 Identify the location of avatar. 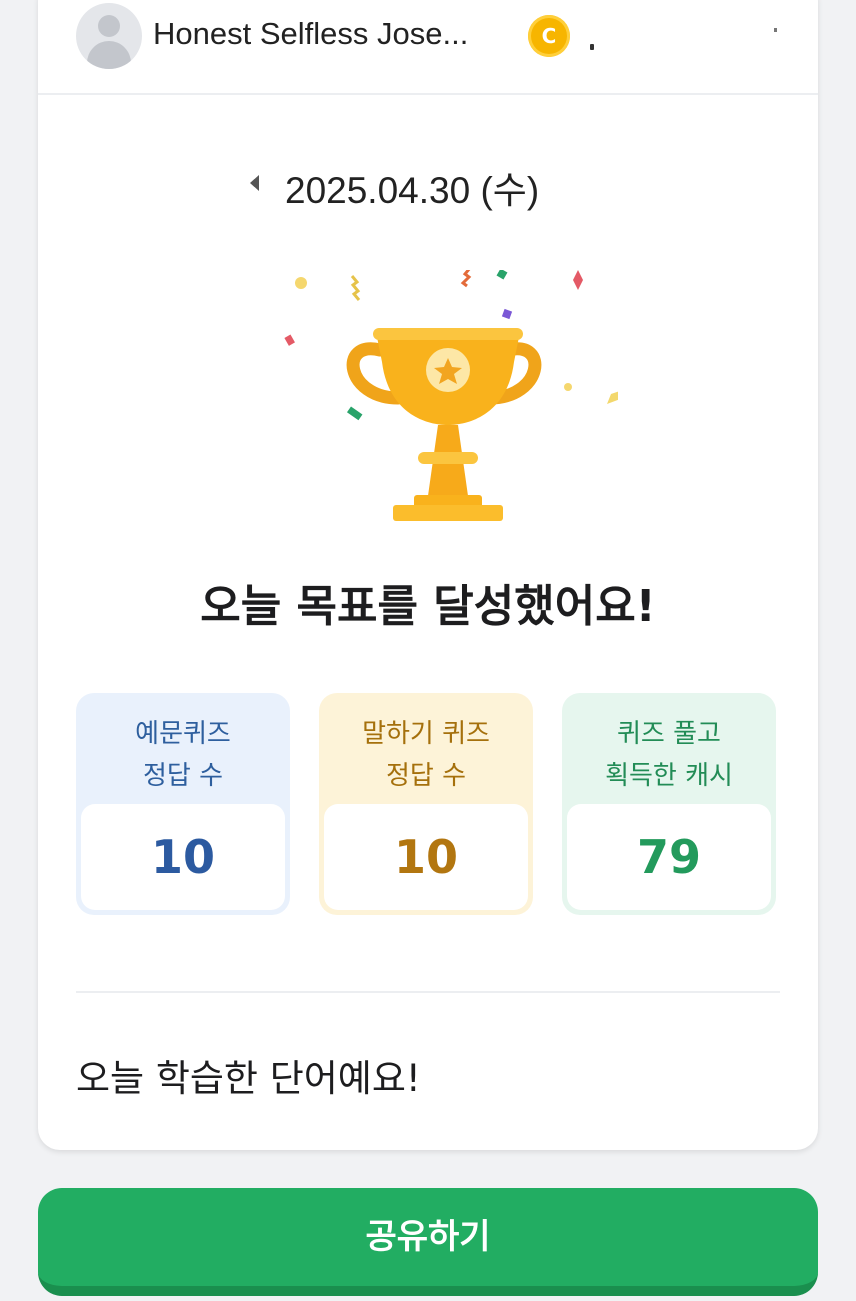
(109, 36).